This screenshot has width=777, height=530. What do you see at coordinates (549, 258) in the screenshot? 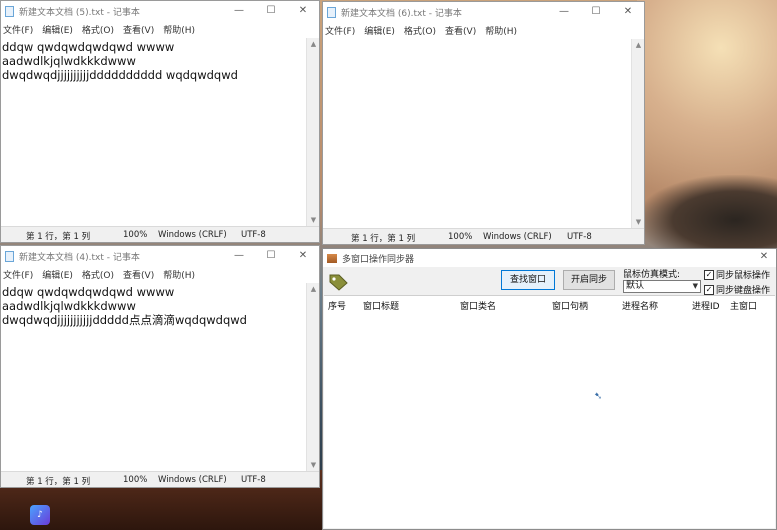
I see `titlebar: 多窗口操作同步器 ✕` at bounding box center [549, 258].